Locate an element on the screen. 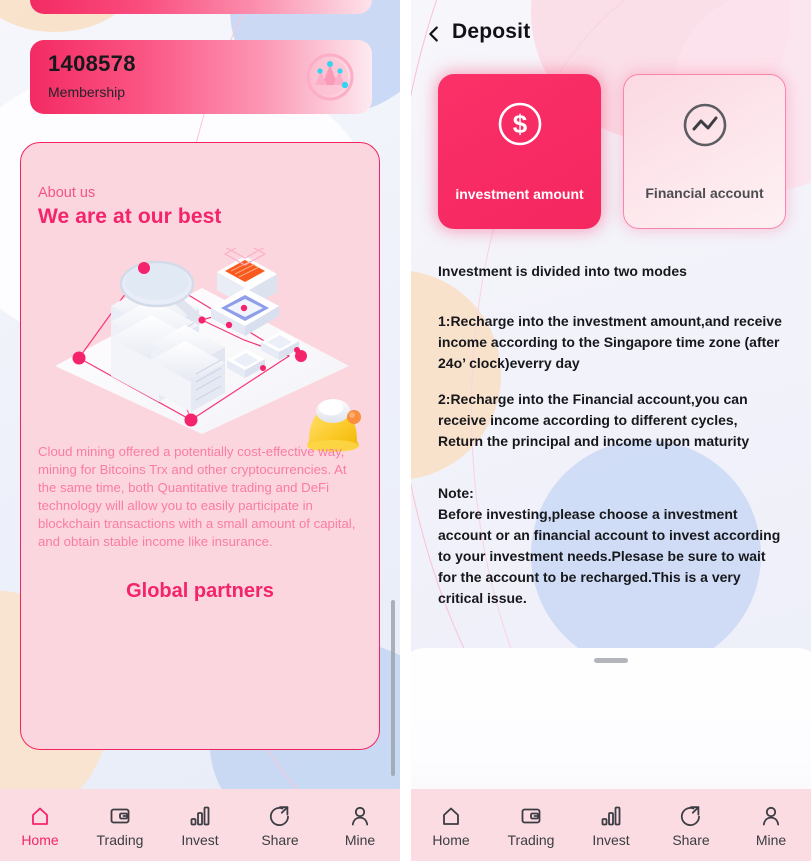 The image size is (811, 861). membership-badge-icon is located at coordinates (330, 77).